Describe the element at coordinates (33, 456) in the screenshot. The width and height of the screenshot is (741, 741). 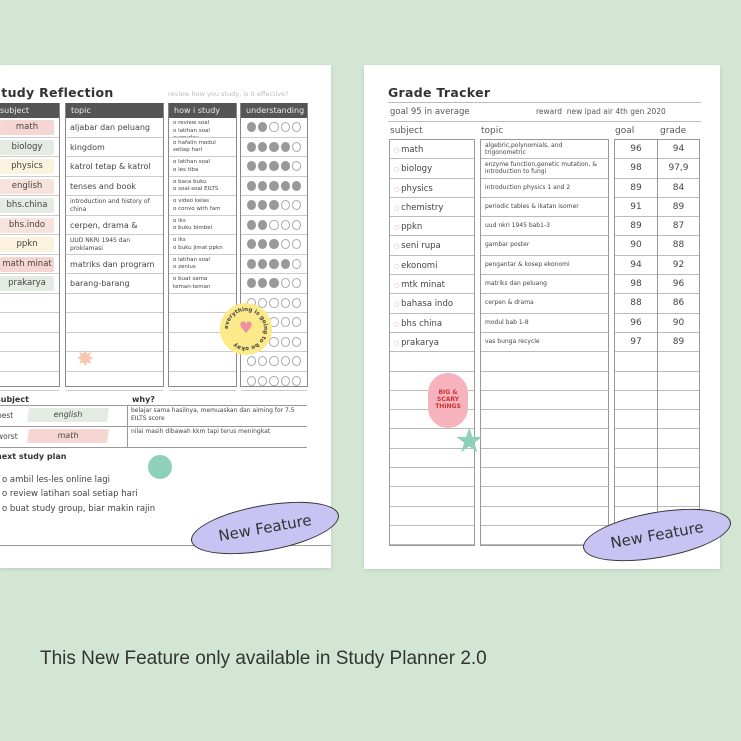
I see `plan-title: next study plan` at that location.